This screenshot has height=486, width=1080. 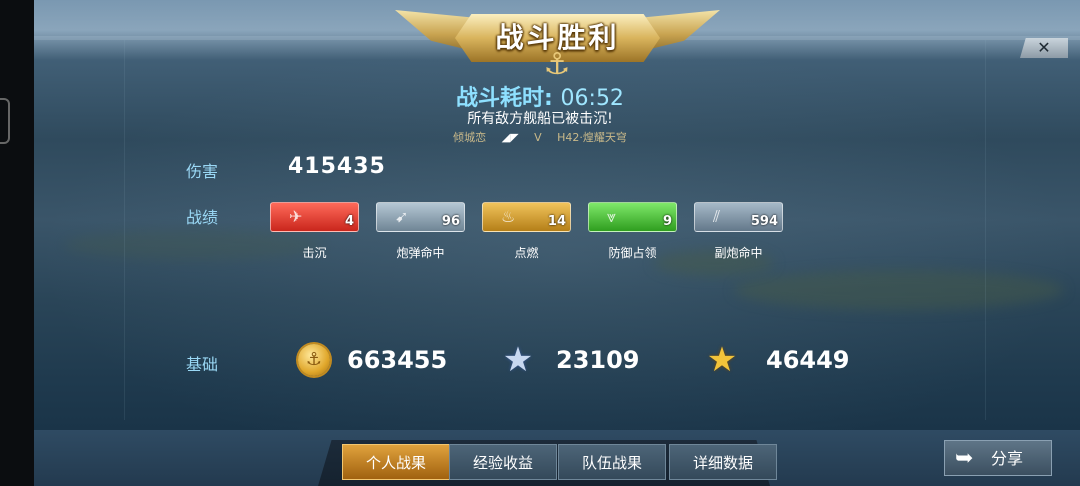 I want to click on battle-result-text: 所有敌方舰船已被击沉!, so click(x=540, y=119).